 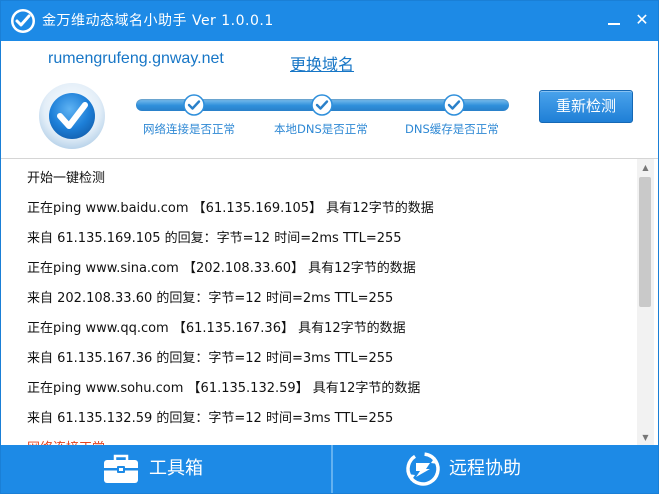 What do you see at coordinates (423, 469) in the screenshot?
I see `remote-assist-icon` at bounding box center [423, 469].